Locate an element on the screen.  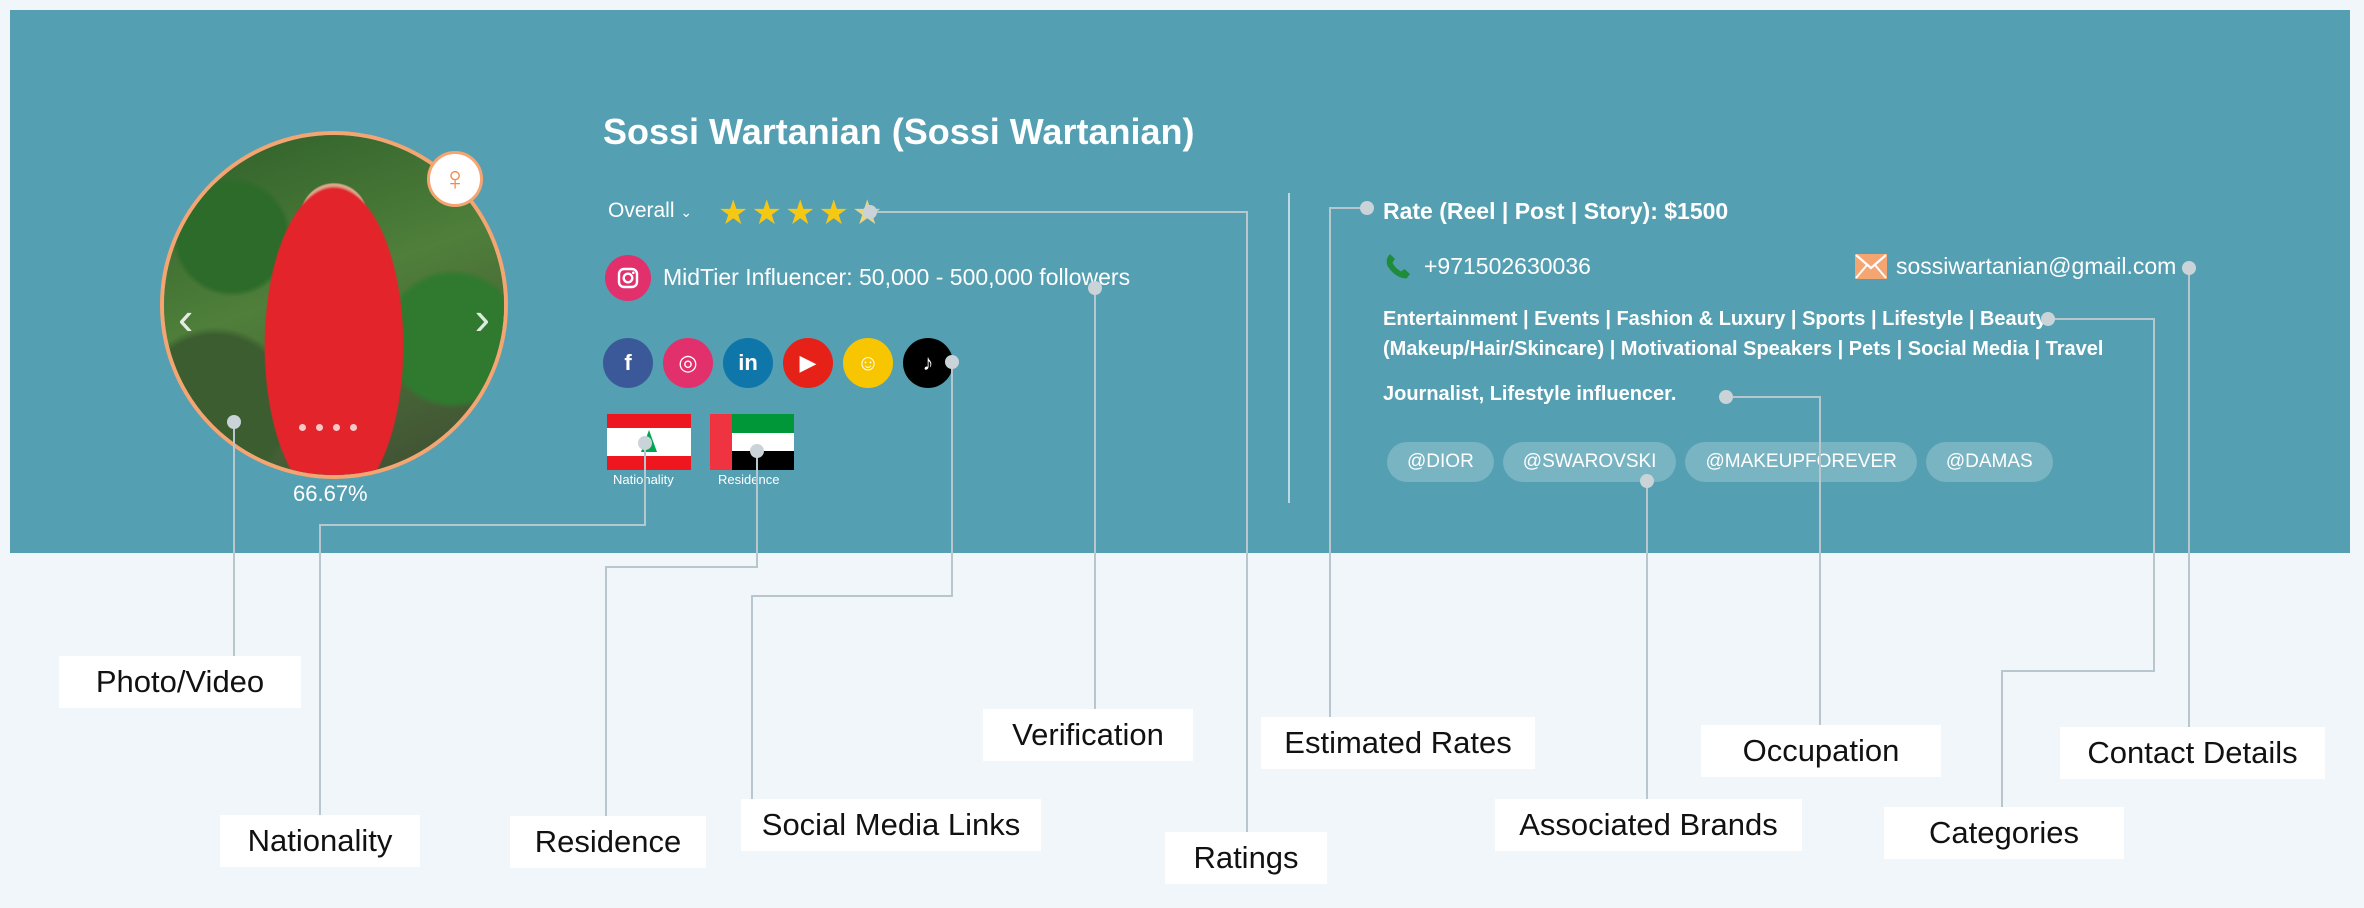
callout-social-media-links: Social Media Links is located at coordinates (891, 825).